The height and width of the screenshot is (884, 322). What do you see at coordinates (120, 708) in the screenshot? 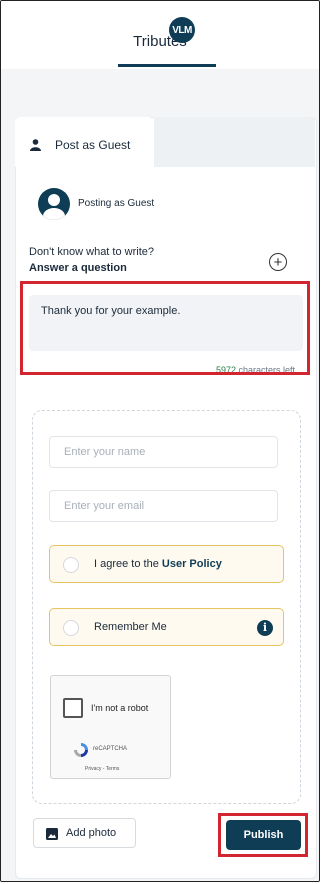
I see `recaptcha-label: I'm not a robot` at bounding box center [120, 708].